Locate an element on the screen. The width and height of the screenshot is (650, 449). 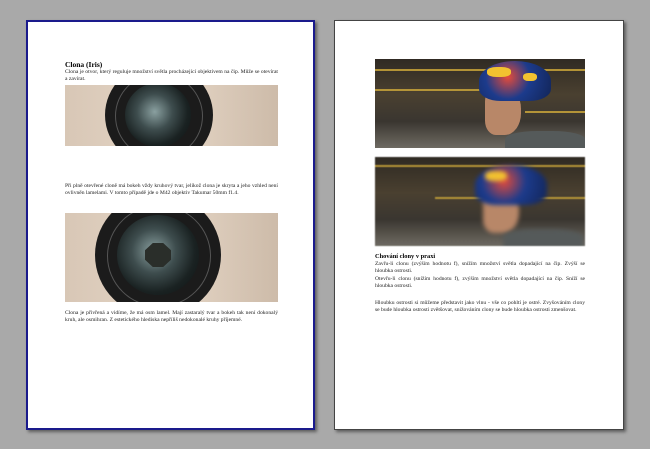
rider-helmet-photo-blurred is located at coordinates (480, 201).